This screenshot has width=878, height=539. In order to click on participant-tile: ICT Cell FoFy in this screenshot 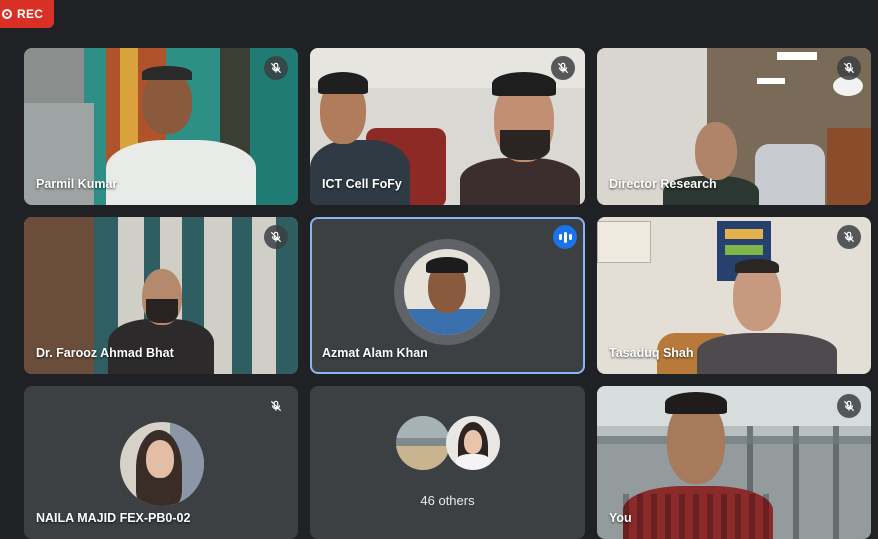, I will do `click(447, 126)`.